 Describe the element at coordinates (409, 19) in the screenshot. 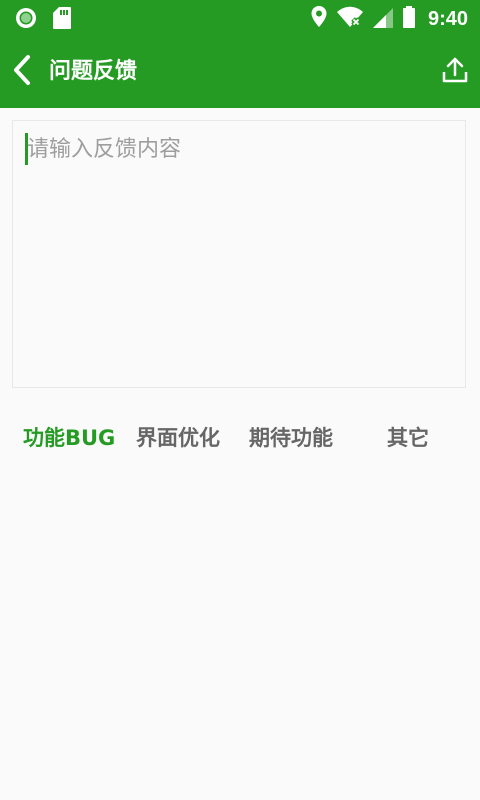

I see `battery-icon` at that location.